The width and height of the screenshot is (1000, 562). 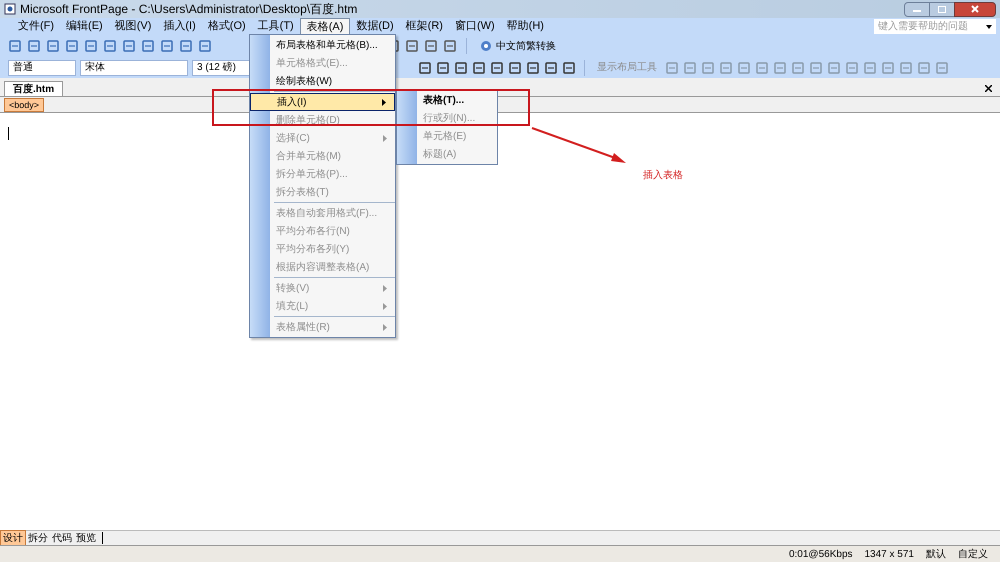 I want to click on document-tab: 百度.htm, so click(x=34, y=88).